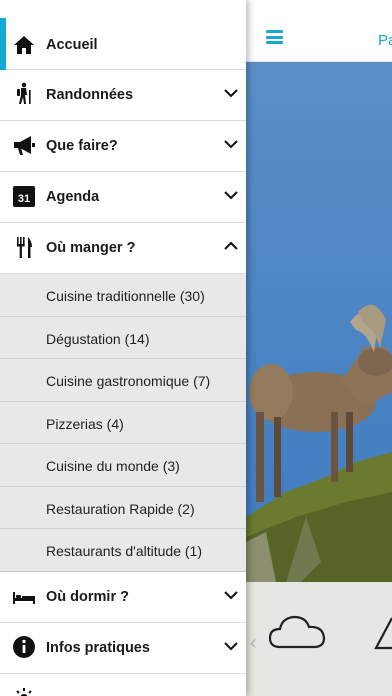 The width and height of the screenshot is (392, 696). Describe the element at coordinates (274, 37) in the screenshot. I see `hamburger-menu-icon` at that location.